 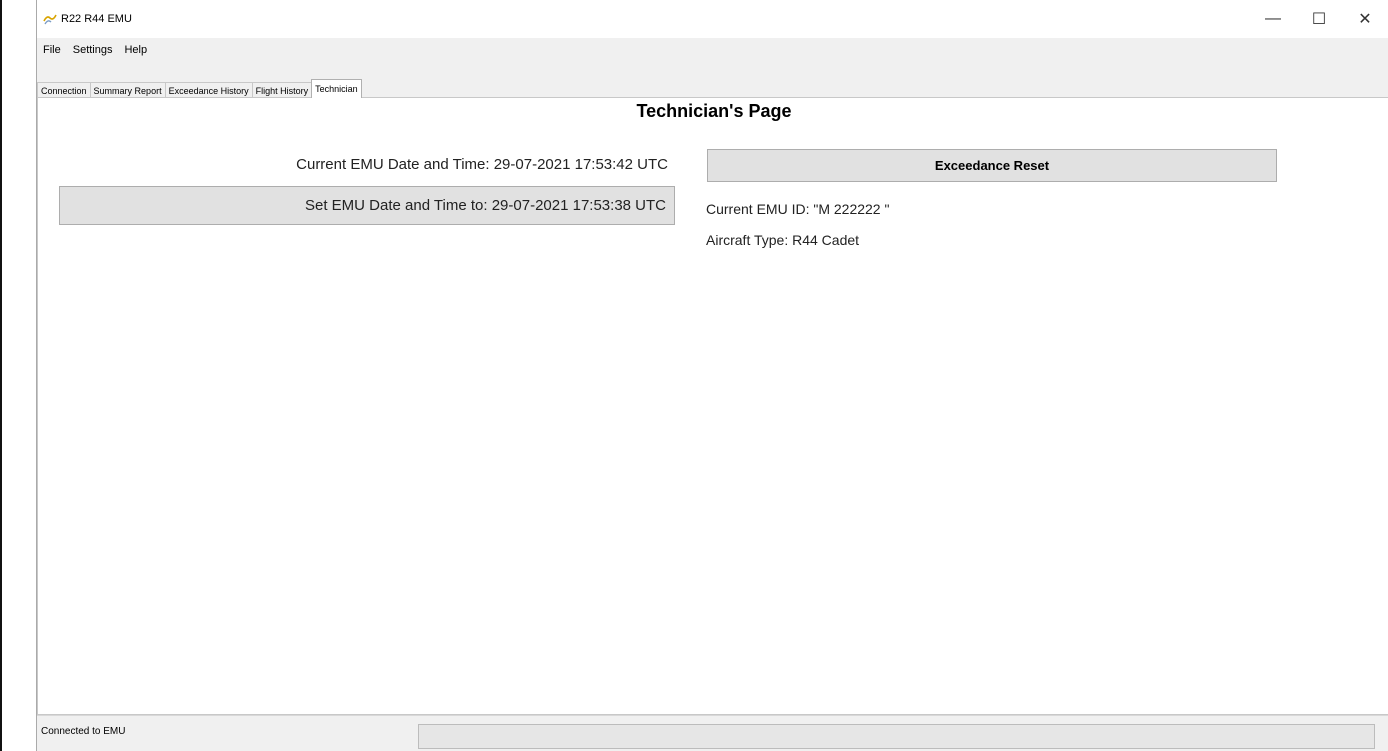 I want to click on window-controls: — ☐ ✕, so click(x=1319, y=19).